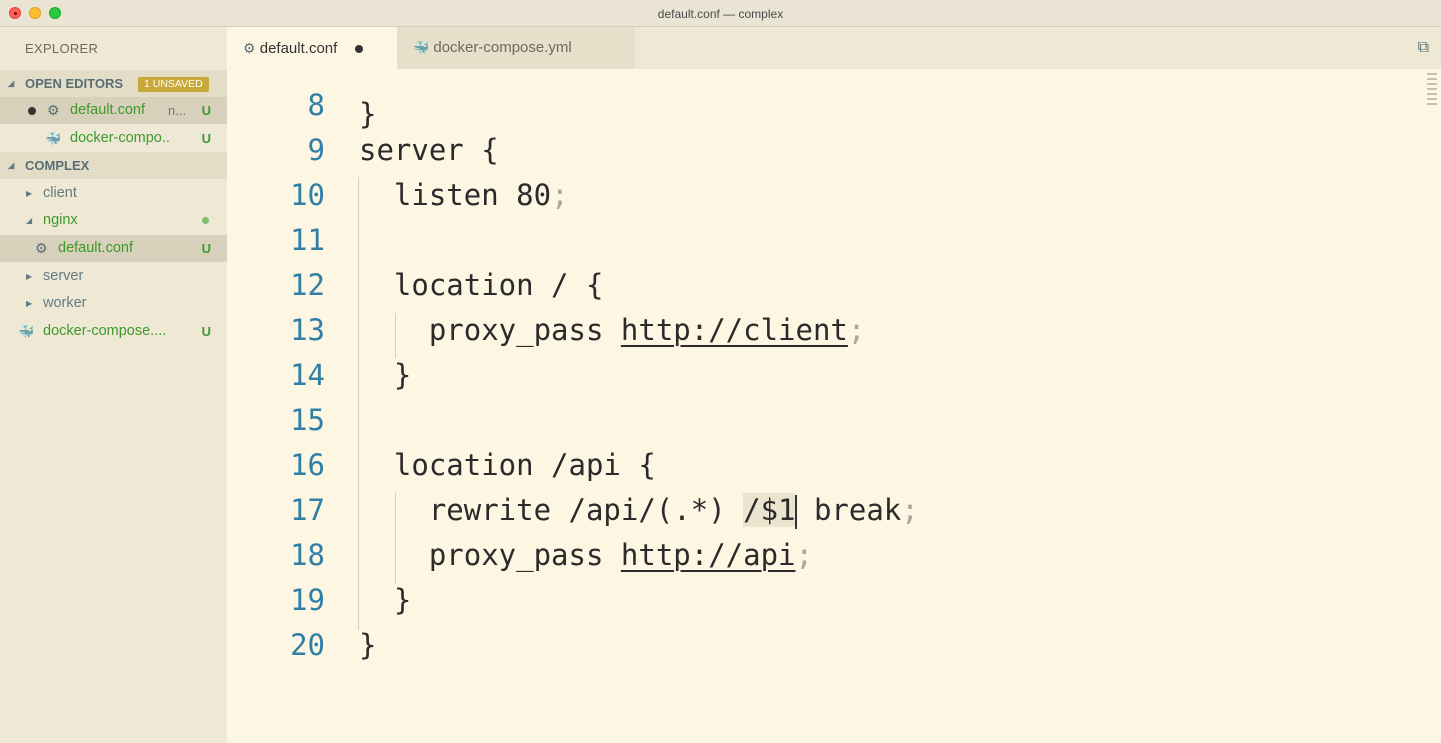  I want to click on explorer-title: EXPLORER, so click(62, 48).